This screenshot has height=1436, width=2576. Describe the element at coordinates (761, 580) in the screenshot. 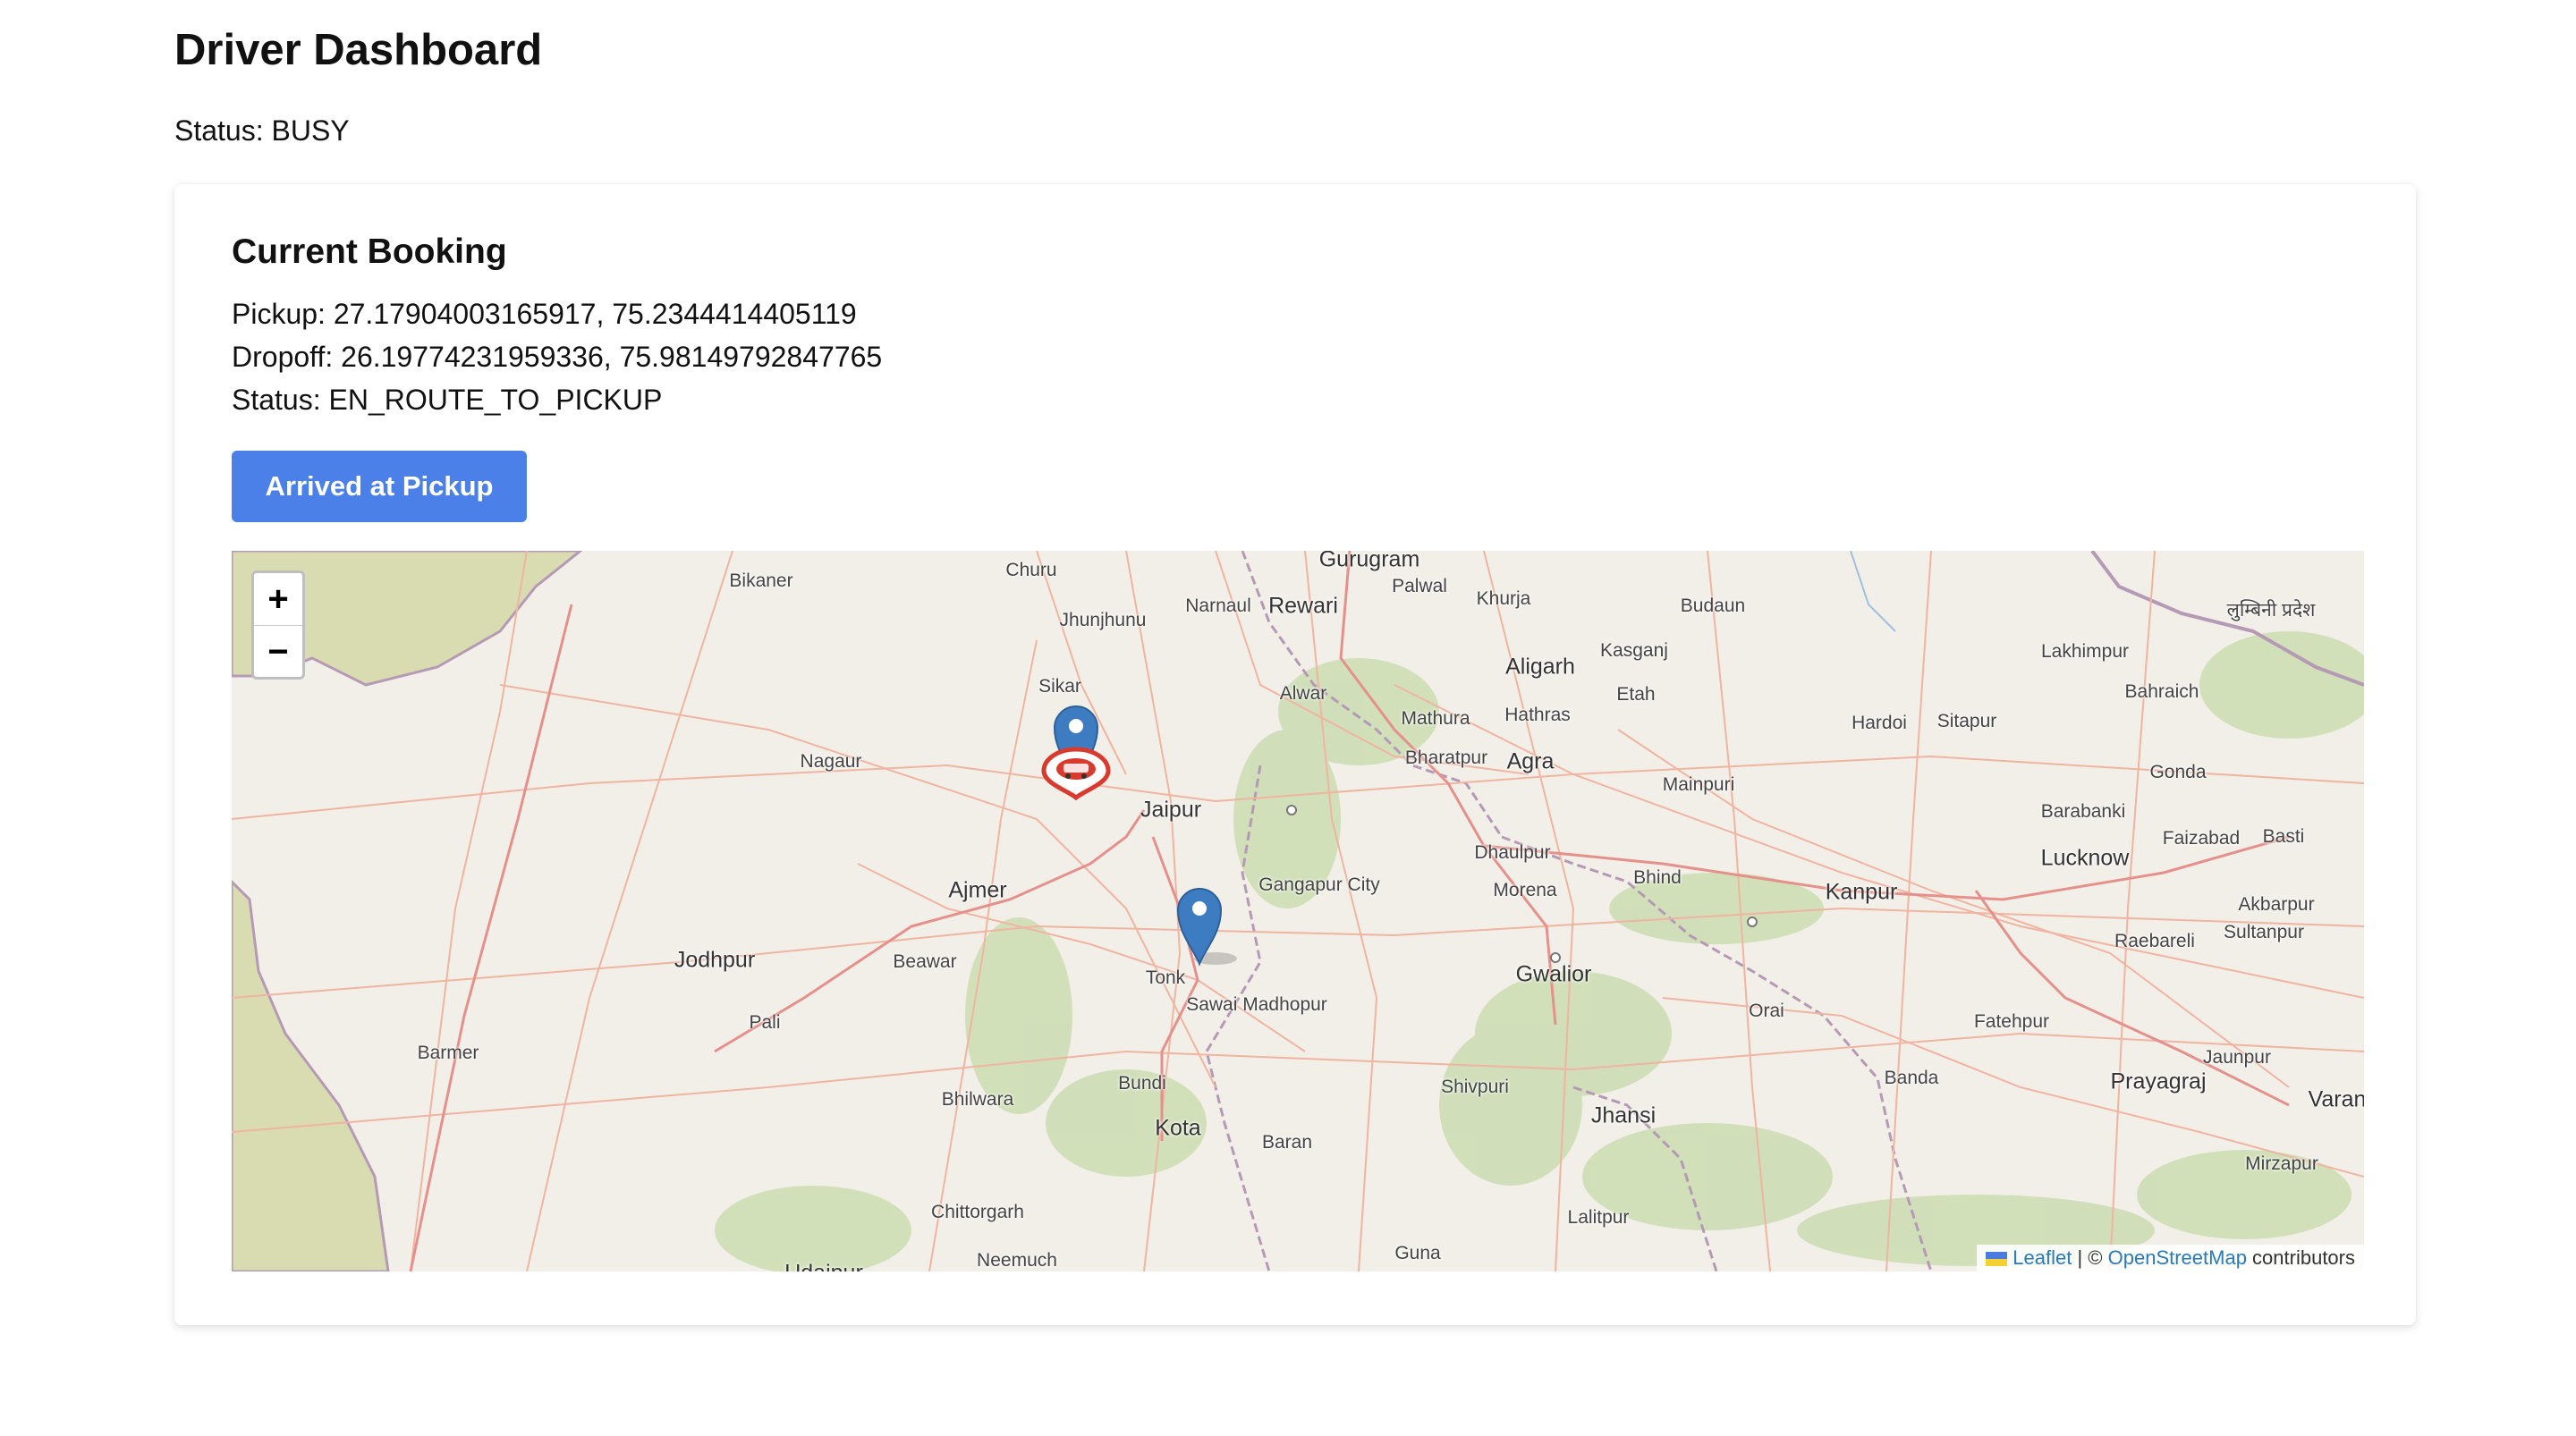

I see `place-label: Bikaner` at that location.